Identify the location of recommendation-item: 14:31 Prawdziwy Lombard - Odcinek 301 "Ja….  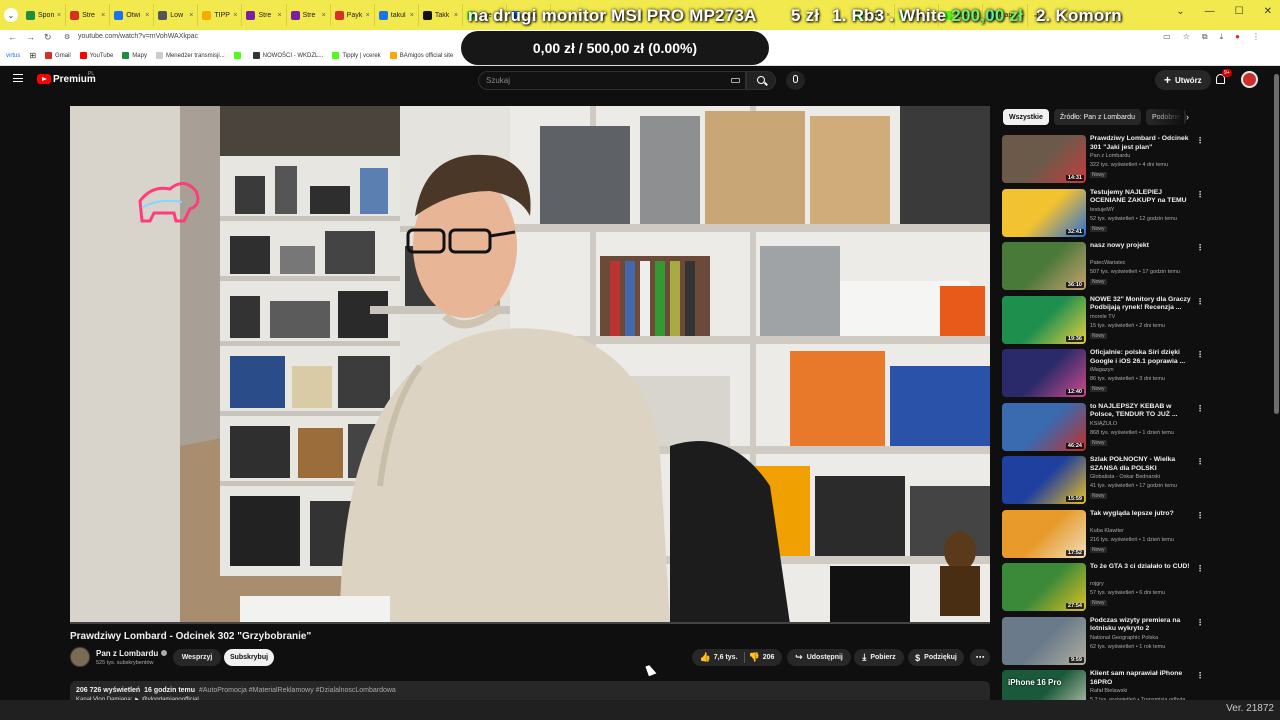
(1103, 160).